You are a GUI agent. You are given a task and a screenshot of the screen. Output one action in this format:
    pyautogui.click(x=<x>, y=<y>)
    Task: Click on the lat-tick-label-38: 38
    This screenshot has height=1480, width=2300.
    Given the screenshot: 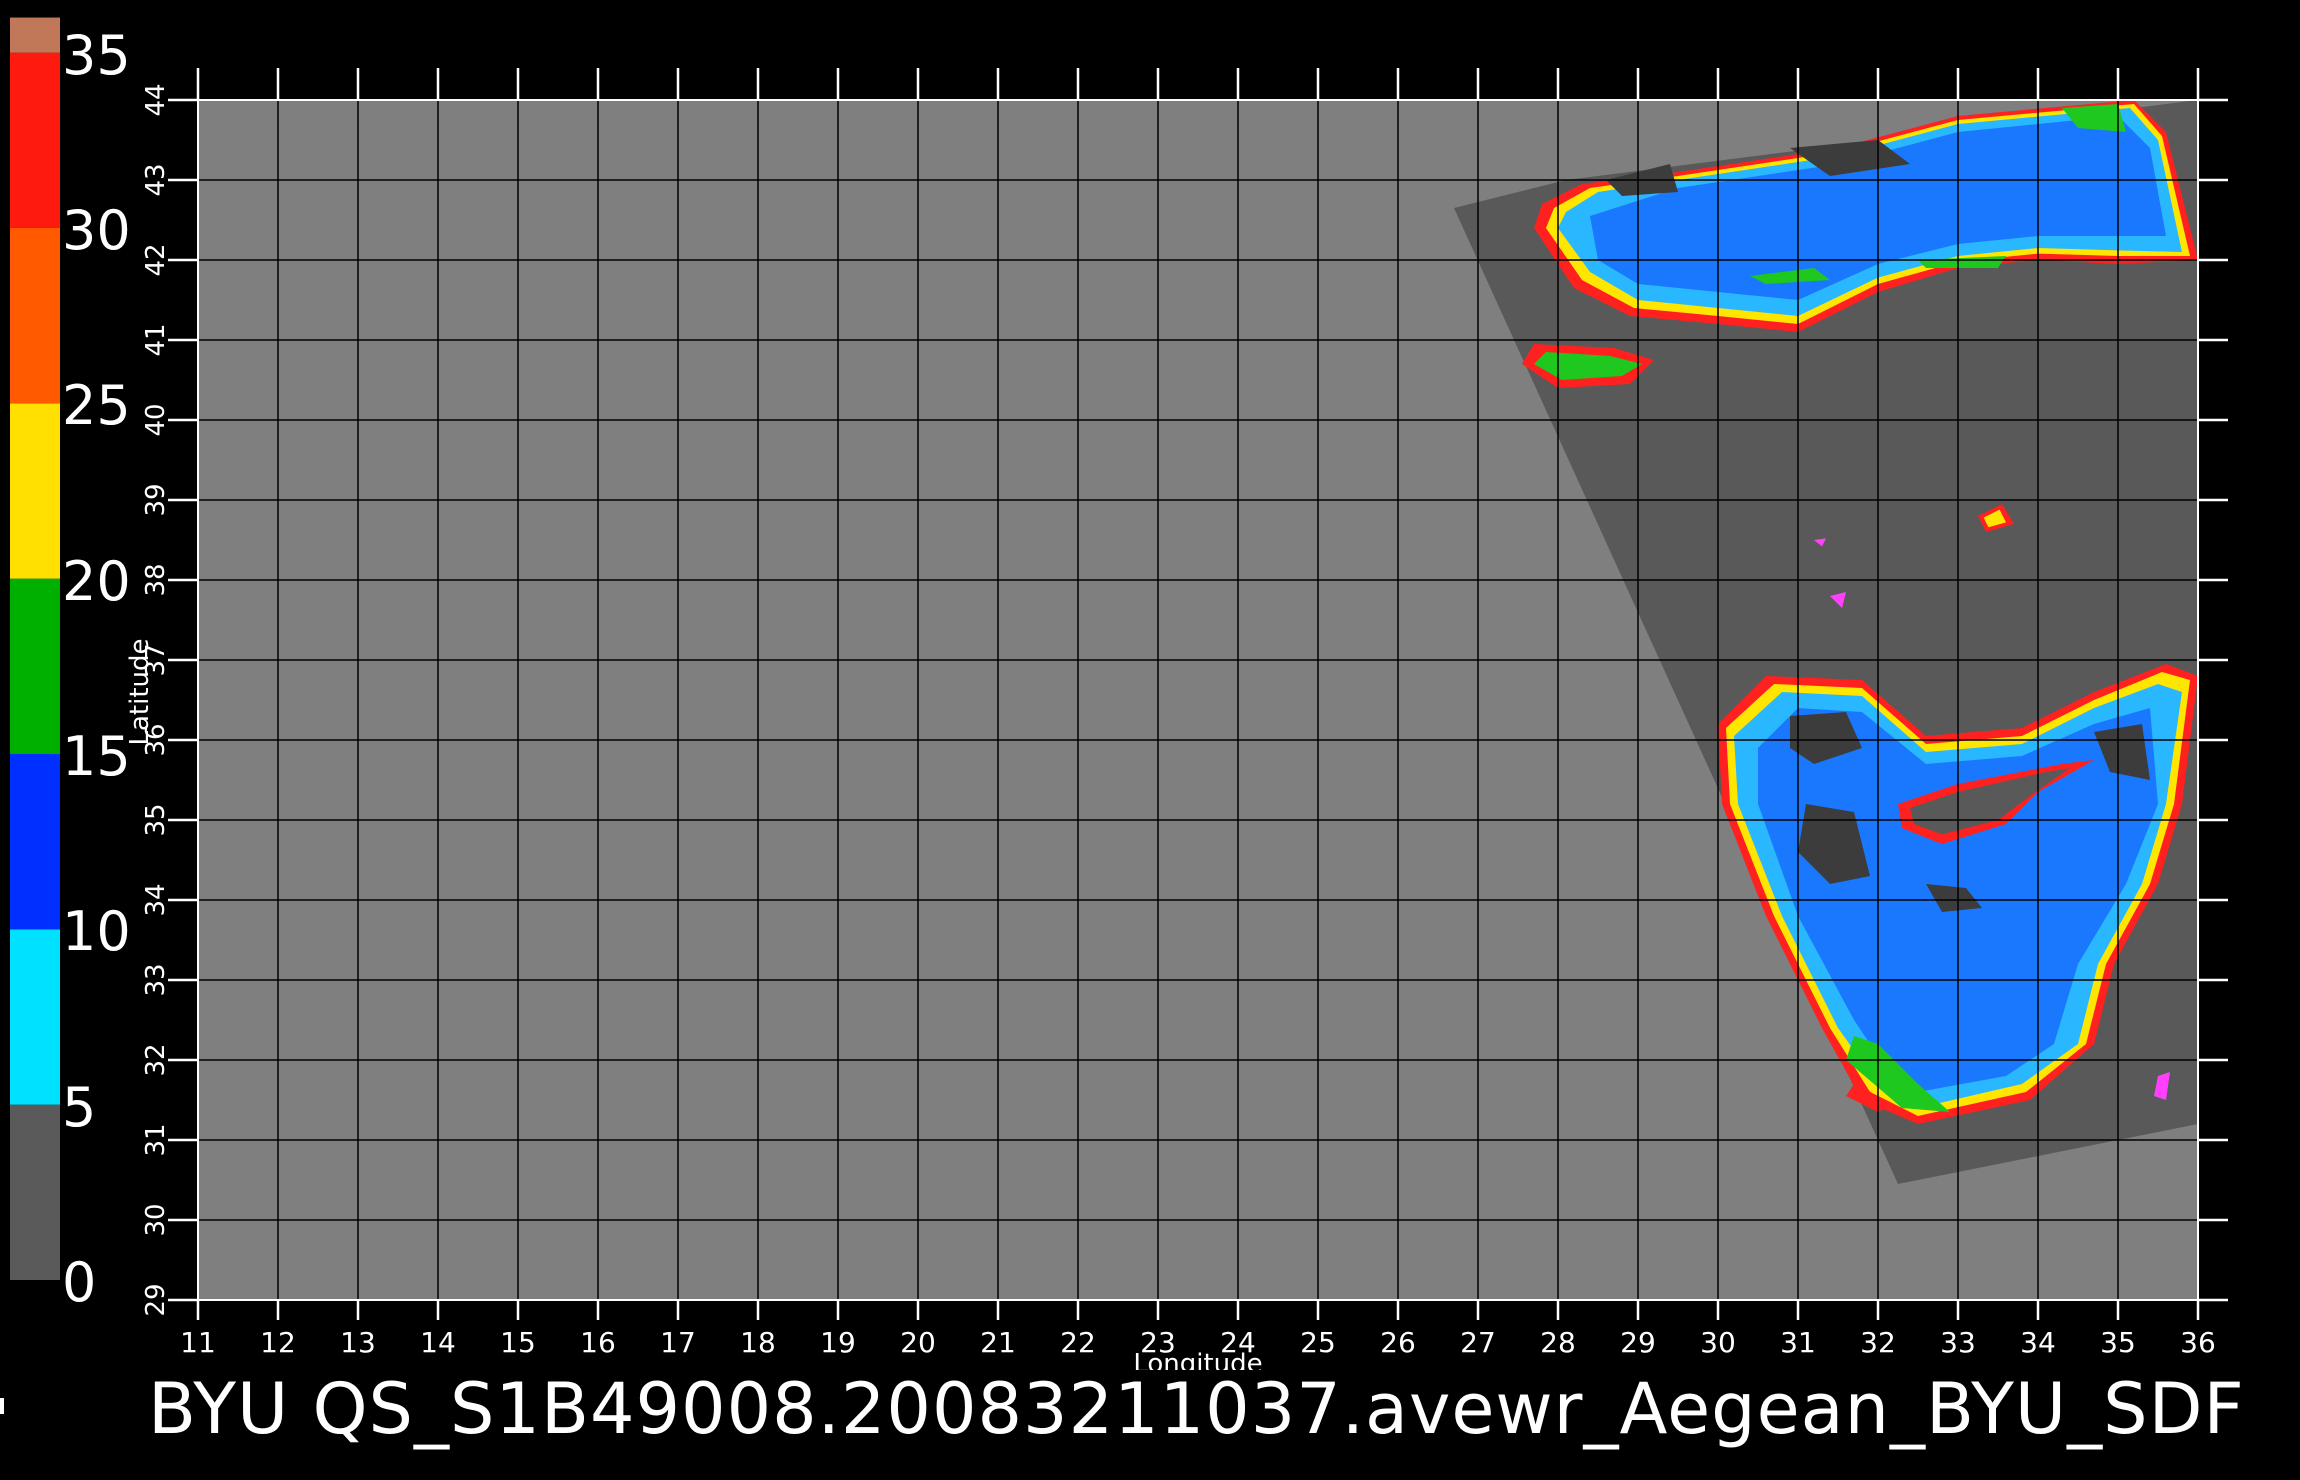 What is the action you would take?
    pyautogui.click(x=156, y=579)
    